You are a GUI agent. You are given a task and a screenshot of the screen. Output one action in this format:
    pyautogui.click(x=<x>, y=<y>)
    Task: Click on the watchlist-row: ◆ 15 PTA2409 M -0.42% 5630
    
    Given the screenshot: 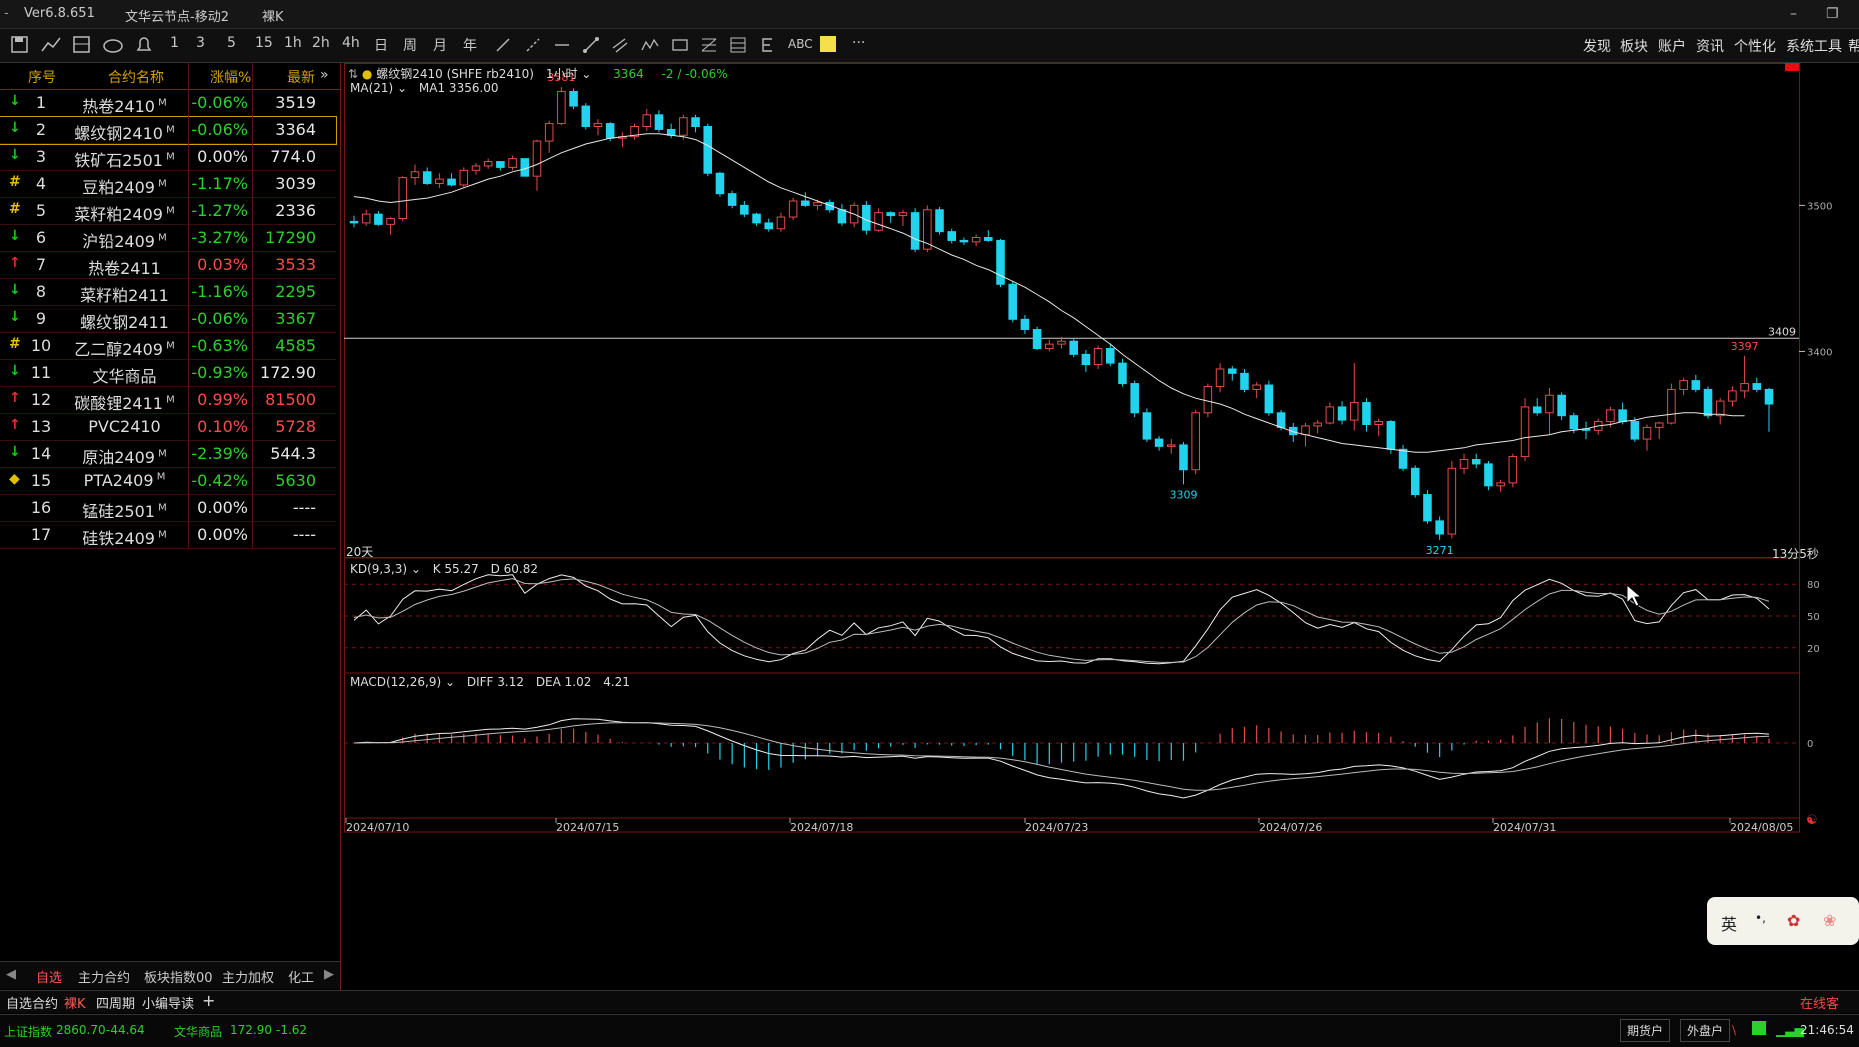 What is the action you would take?
    pyautogui.click(x=168, y=481)
    